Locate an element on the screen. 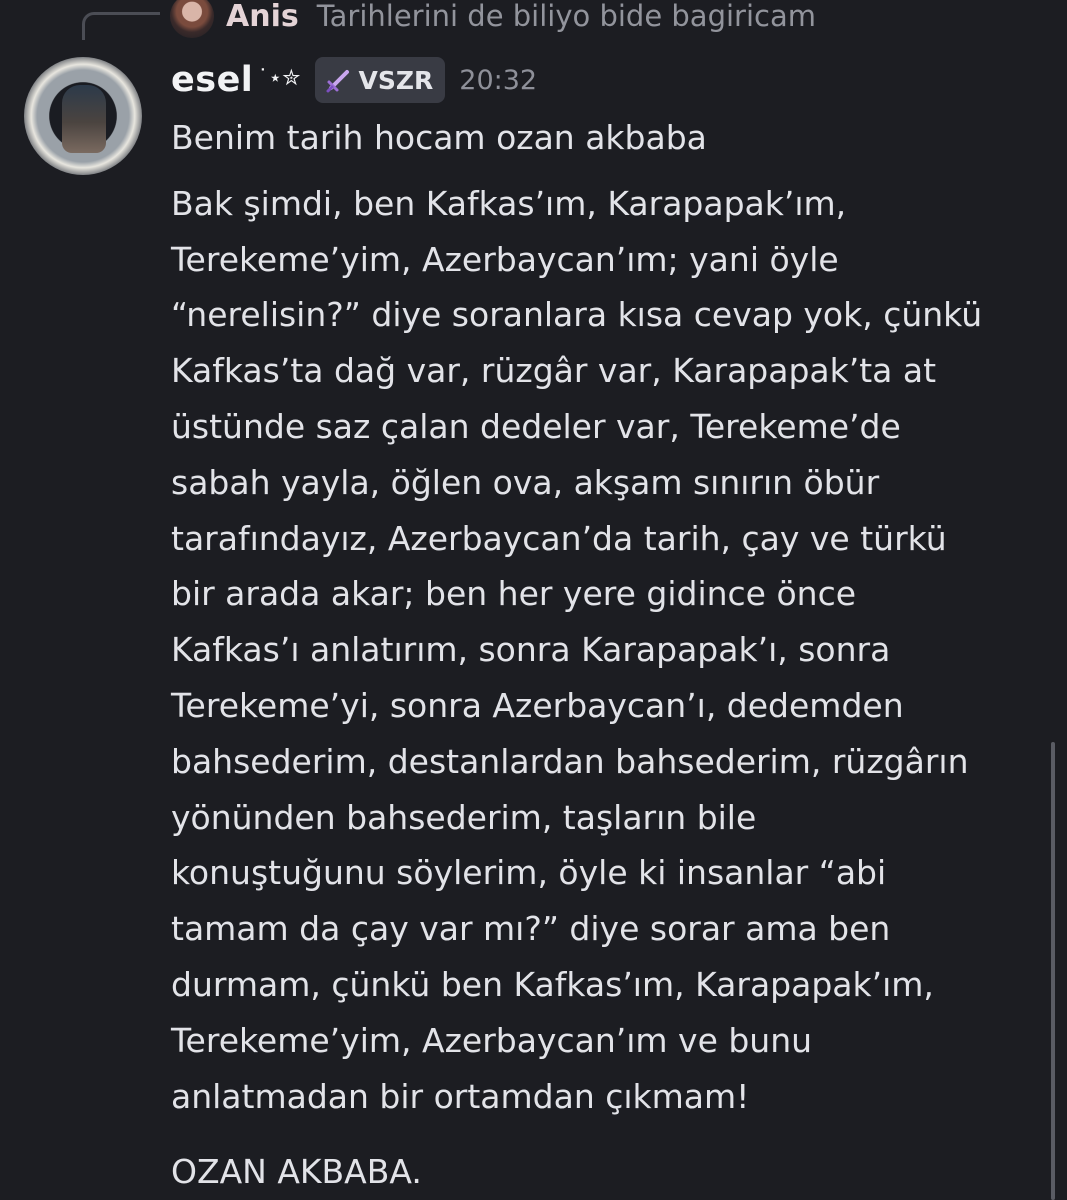 The height and width of the screenshot is (1200, 1067). scrollbar-thumb is located at coordinates (1053, 971).